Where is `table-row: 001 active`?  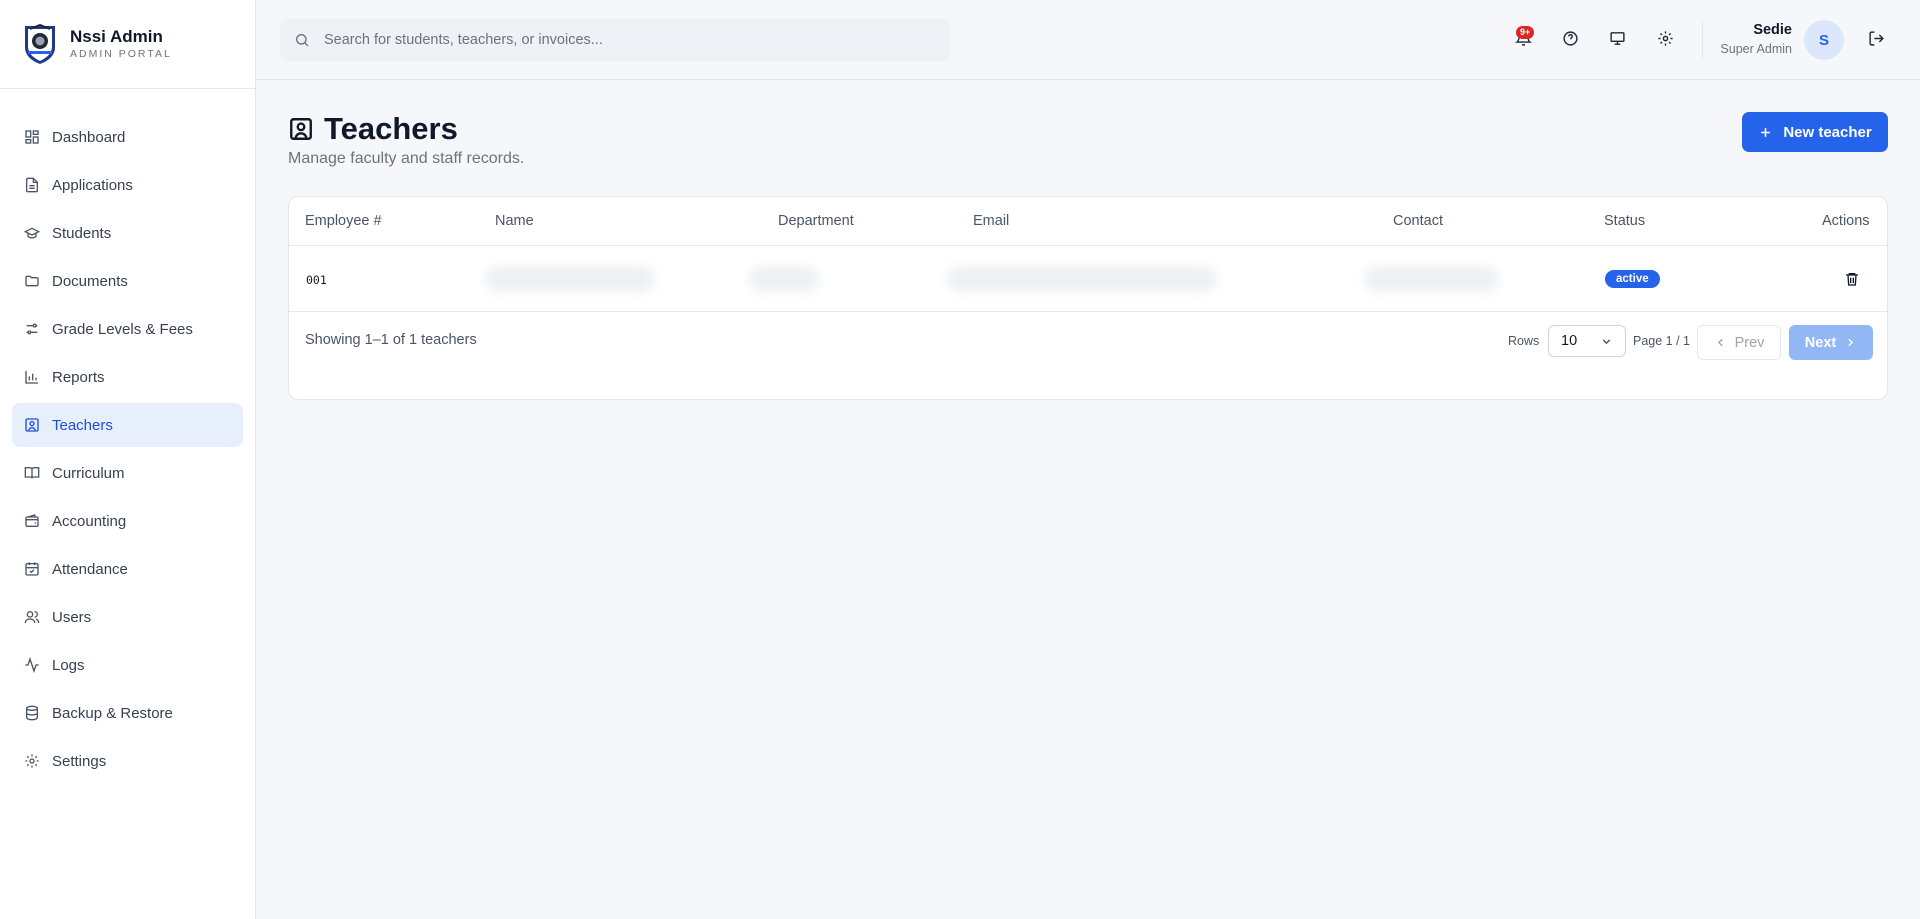
table-row: 001 active is located at coordinates (1088, 279).